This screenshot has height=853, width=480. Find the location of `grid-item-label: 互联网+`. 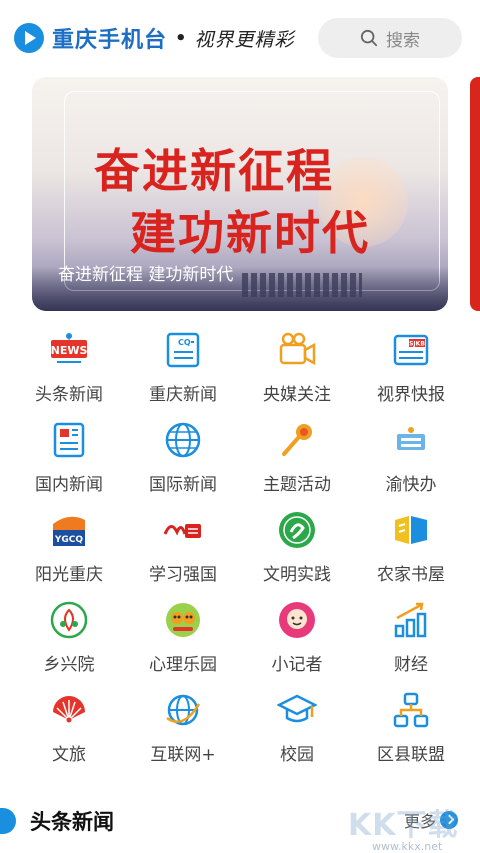

grid-item-label: 互联网+ is located at coordinates (183, 755).